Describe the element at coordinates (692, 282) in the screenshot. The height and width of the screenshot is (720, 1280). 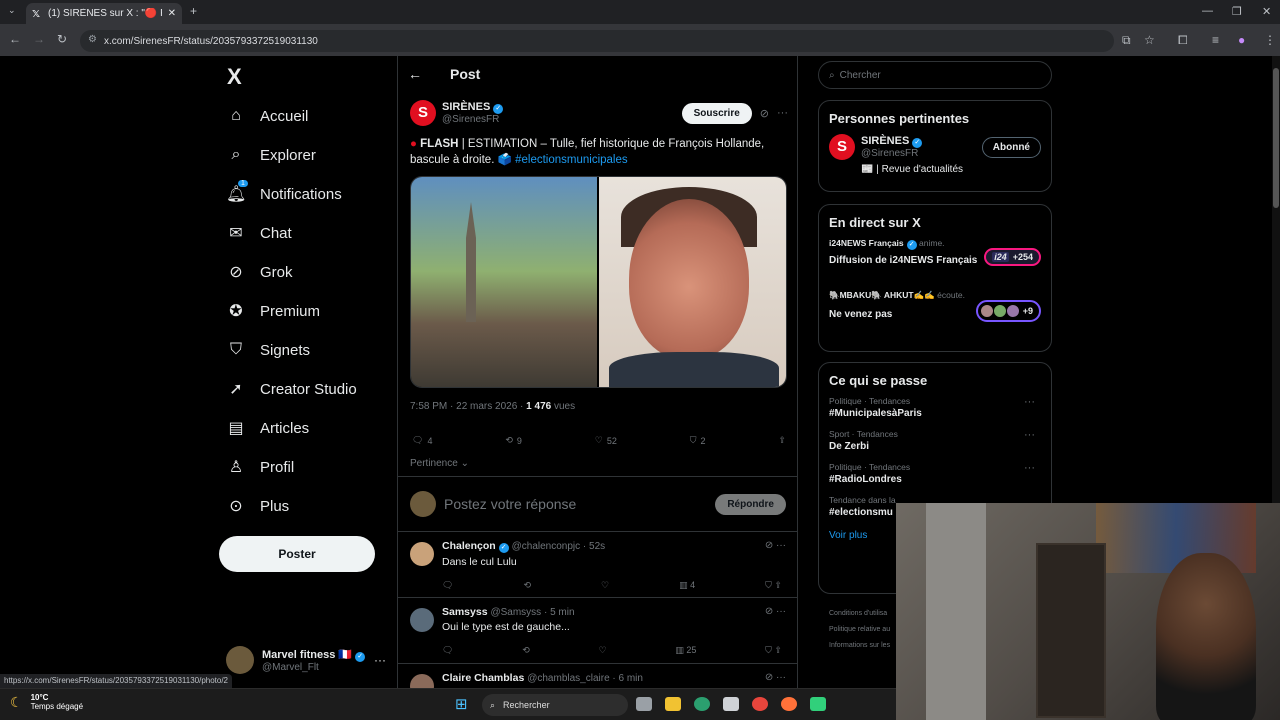
I see `media-photo-portrait` at that location.